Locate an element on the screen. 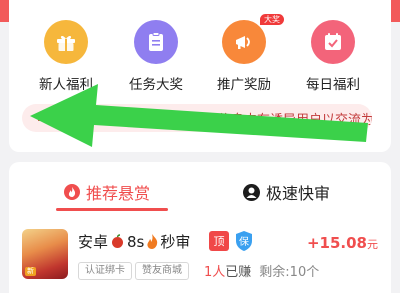  title-time: 8s is located at coordinates (136, 241).